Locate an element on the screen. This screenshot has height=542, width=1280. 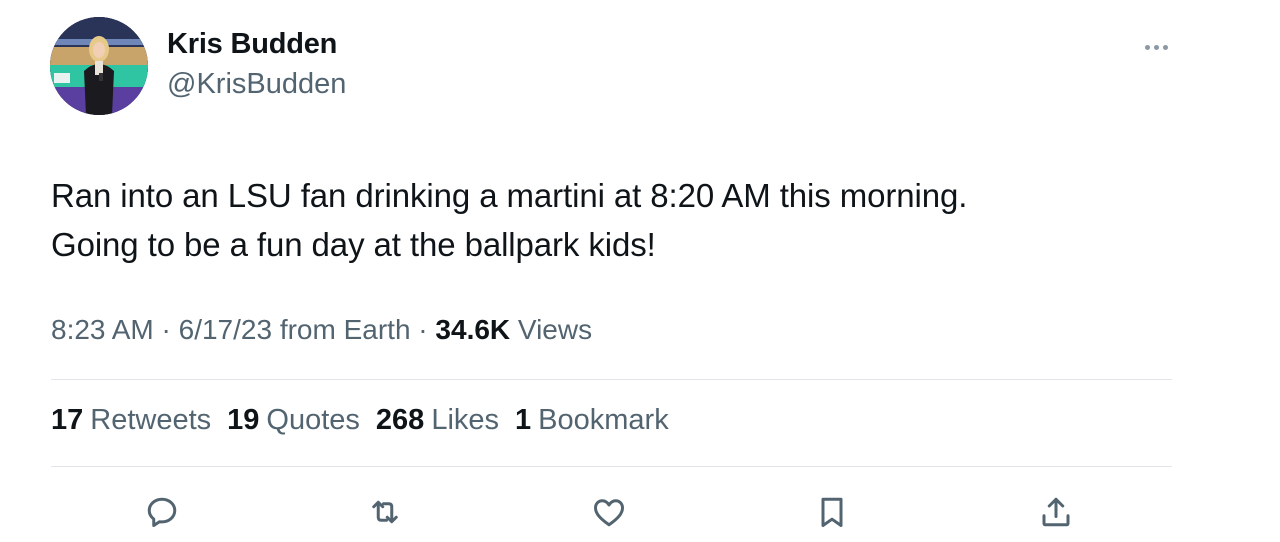
retweet-button is located at coordinates (385, 512).